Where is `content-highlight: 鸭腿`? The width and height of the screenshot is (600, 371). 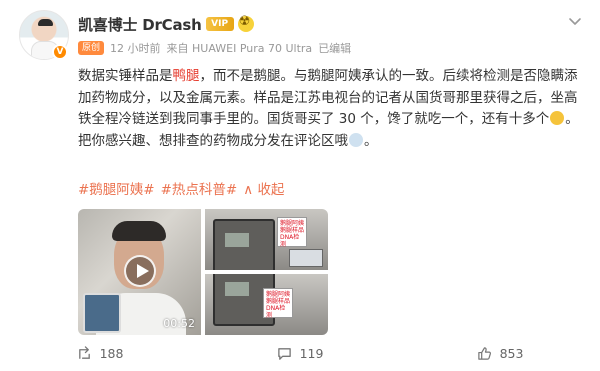
content-highlight: 鸭腿 is located at coordinates (186, 76).